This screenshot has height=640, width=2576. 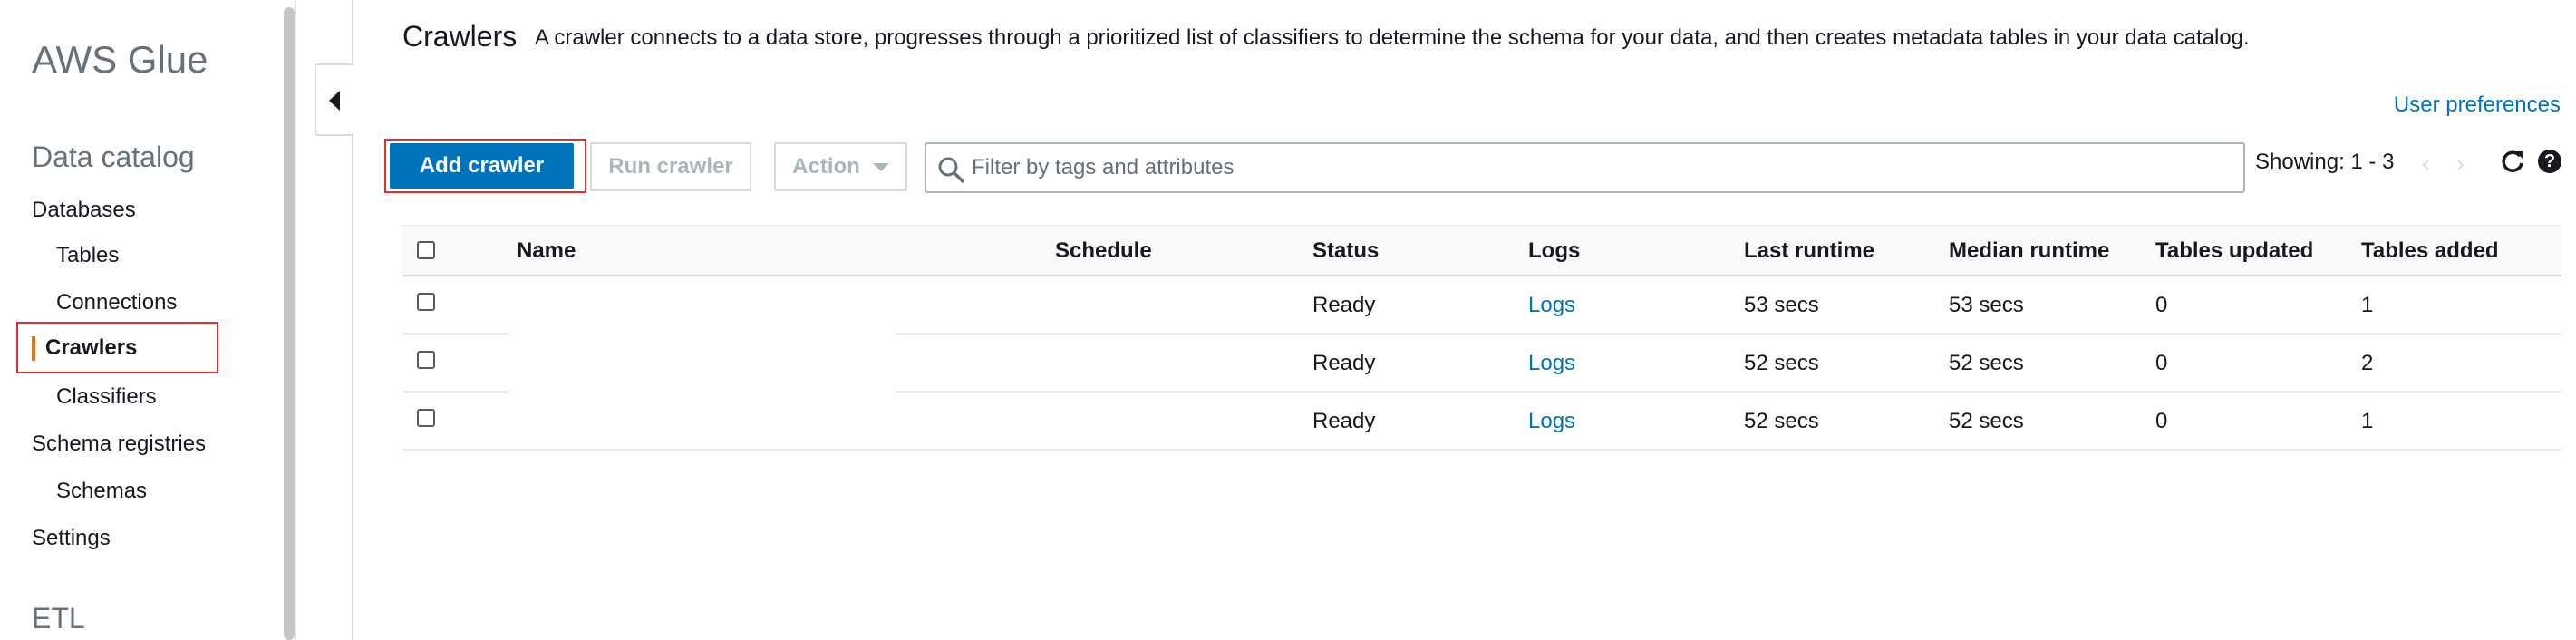 What do you see at coordinates (1597, 167) in the screenshot?
I see `filter-input` at bounding box center [1597, 167].